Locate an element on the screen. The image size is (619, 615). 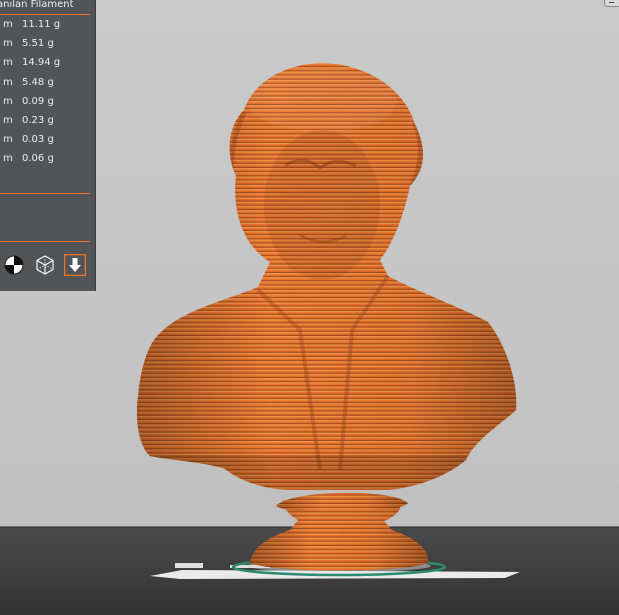
weight-value: 0.09 g is located at coordinates (38, 101).